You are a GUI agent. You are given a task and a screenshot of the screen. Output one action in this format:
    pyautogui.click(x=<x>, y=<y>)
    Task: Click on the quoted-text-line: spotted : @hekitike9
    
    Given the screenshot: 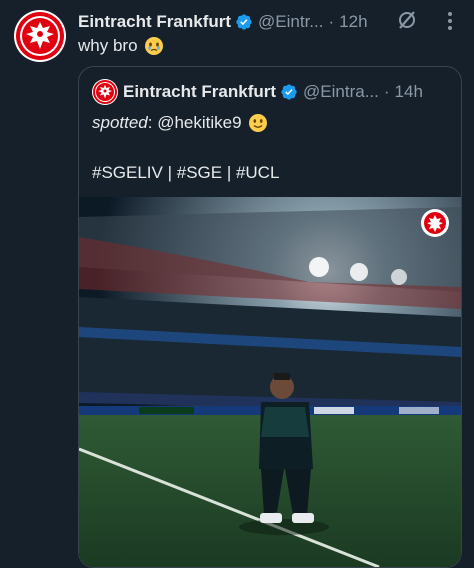 What is the action you would take?
    pyautogui.click(x=180, y=123)
    